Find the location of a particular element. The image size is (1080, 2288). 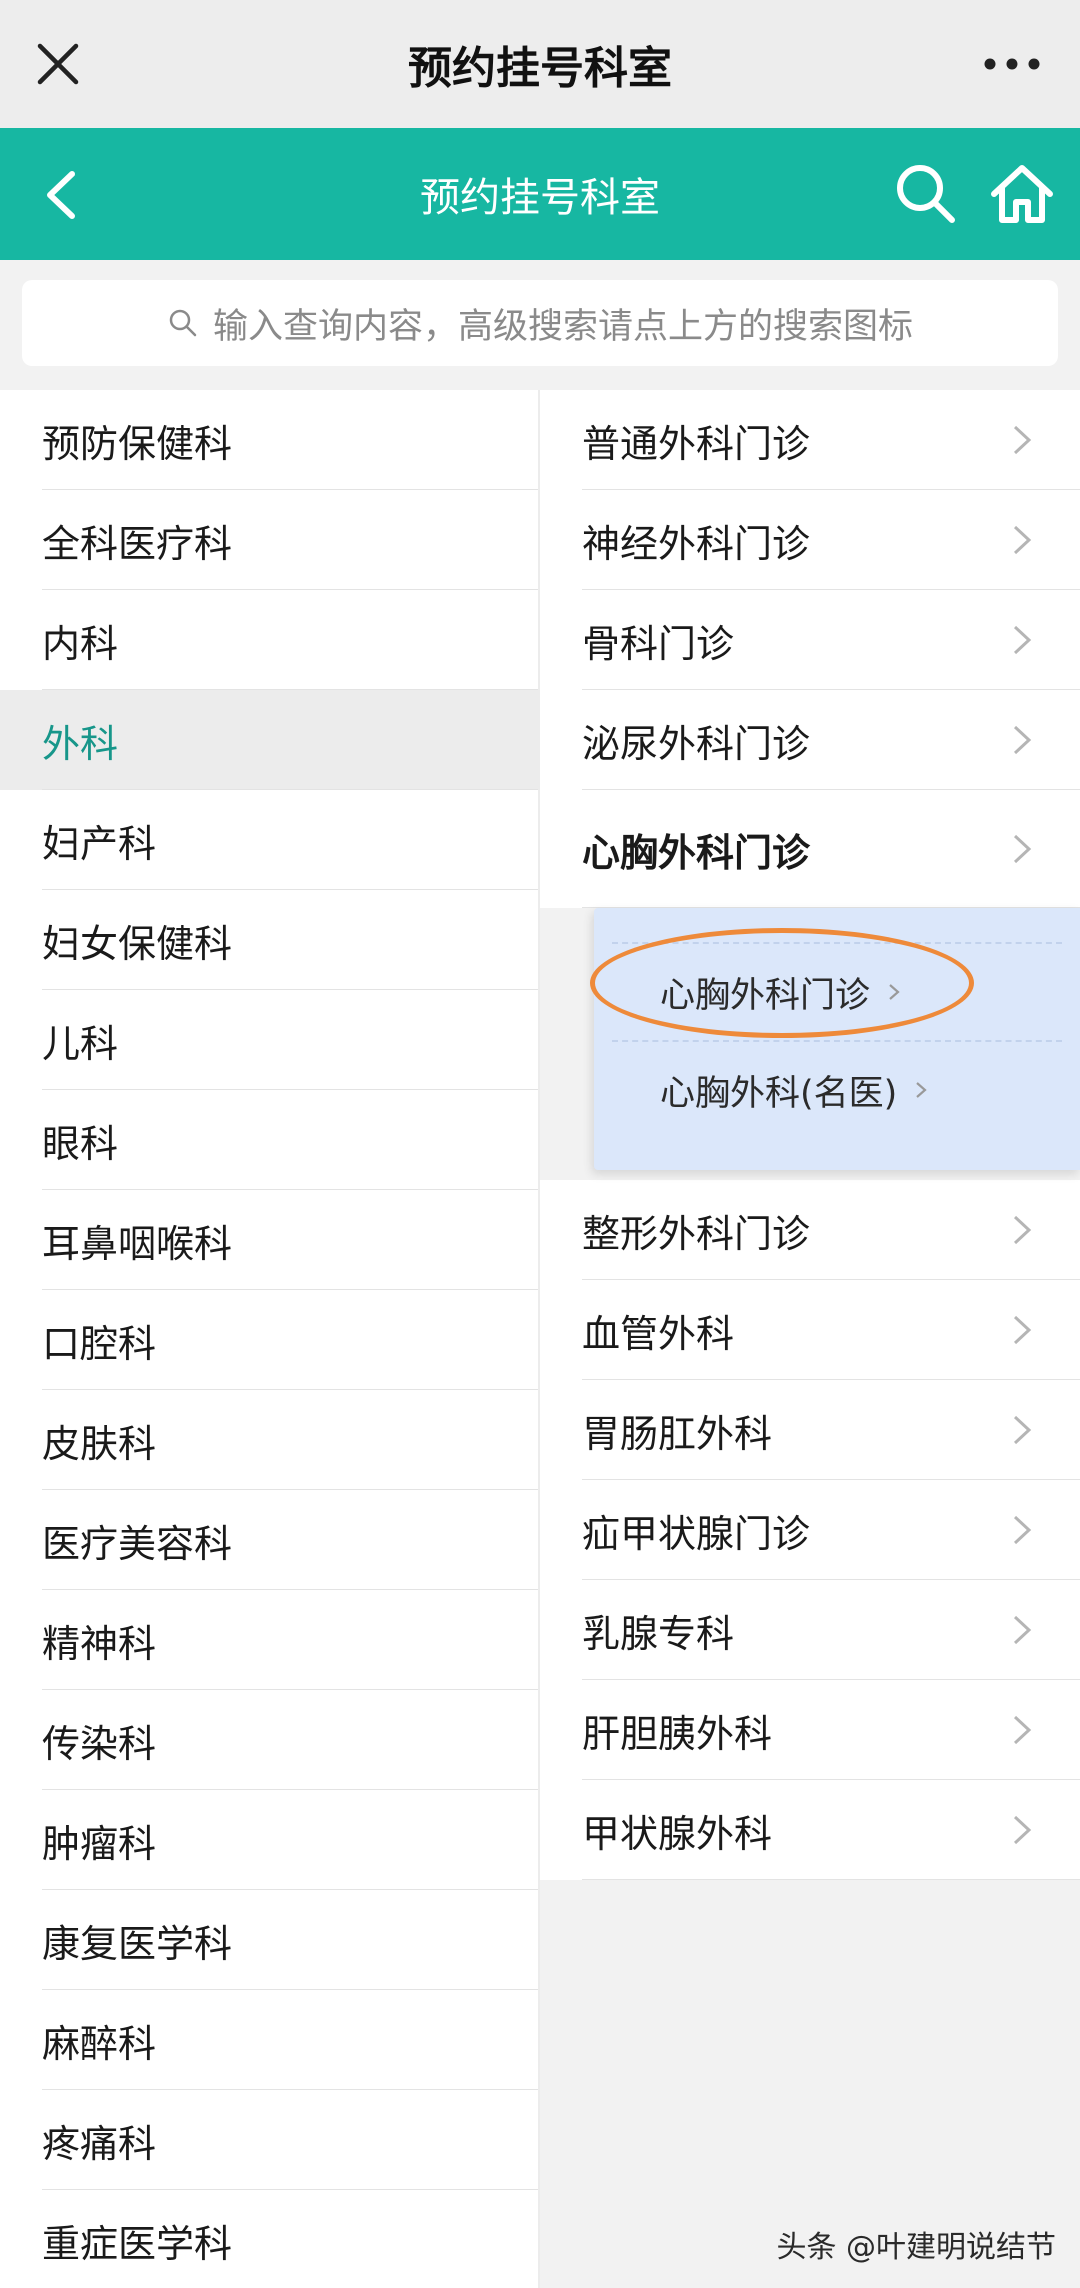

category-label: 全科医疗科 is located at coordinates (137, 543).